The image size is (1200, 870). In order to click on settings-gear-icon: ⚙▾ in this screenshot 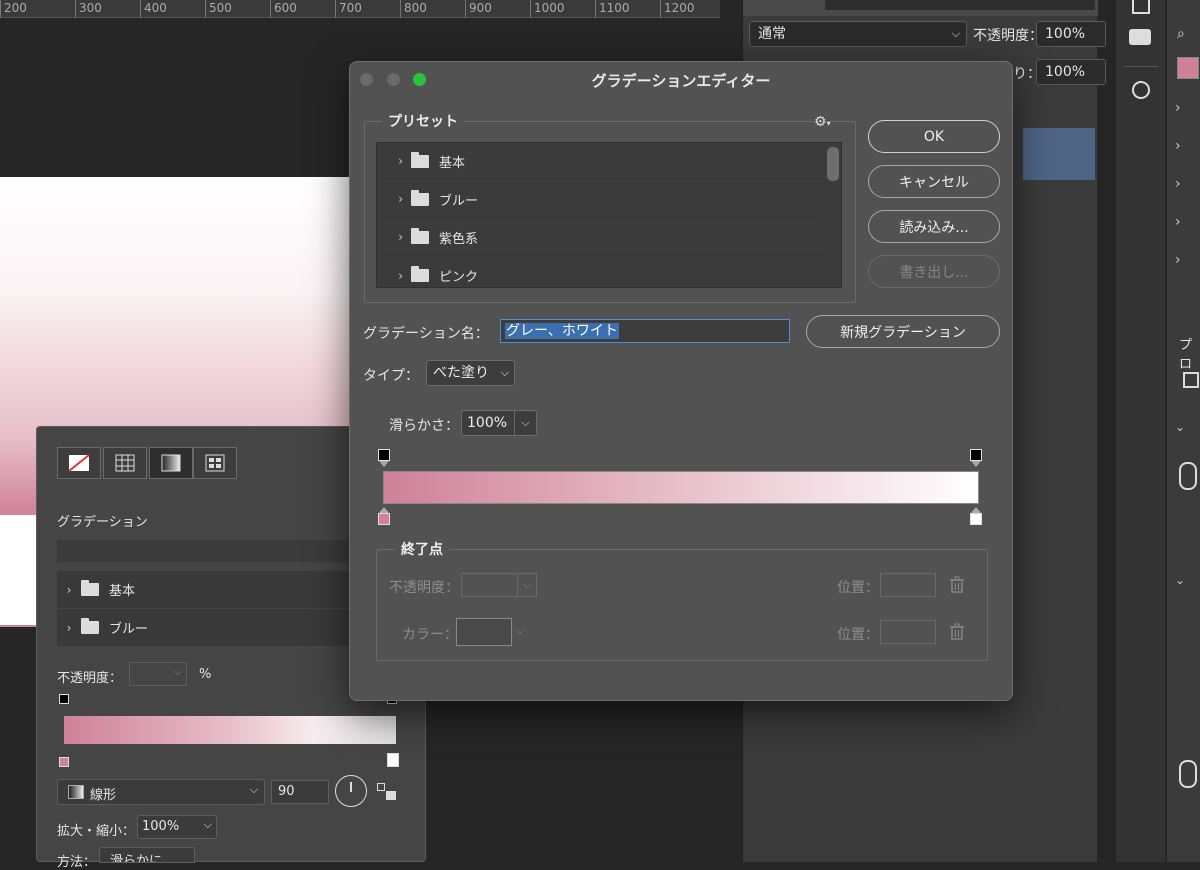, I will do `click(826, 123)`.